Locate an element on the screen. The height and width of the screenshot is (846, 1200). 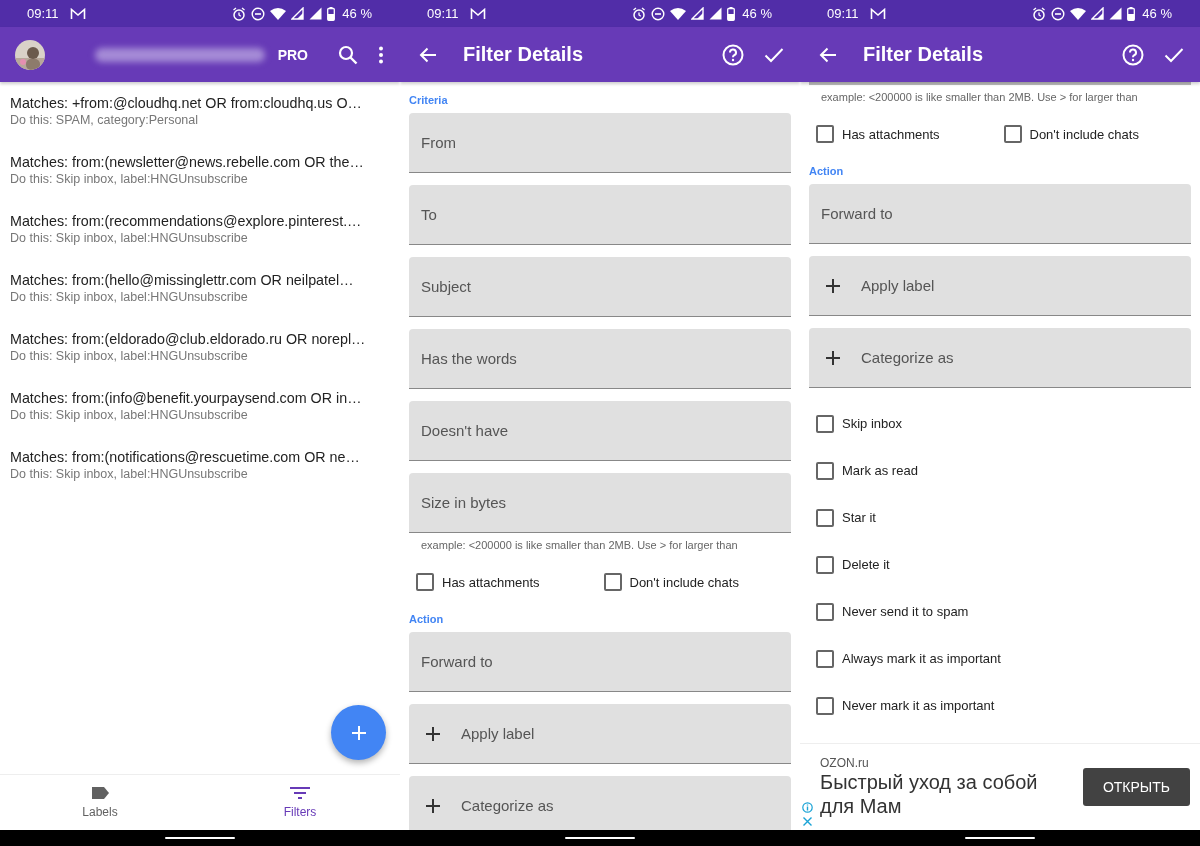
open-button: ОТКРЫТЬ is located at coordinates (1136, 787).